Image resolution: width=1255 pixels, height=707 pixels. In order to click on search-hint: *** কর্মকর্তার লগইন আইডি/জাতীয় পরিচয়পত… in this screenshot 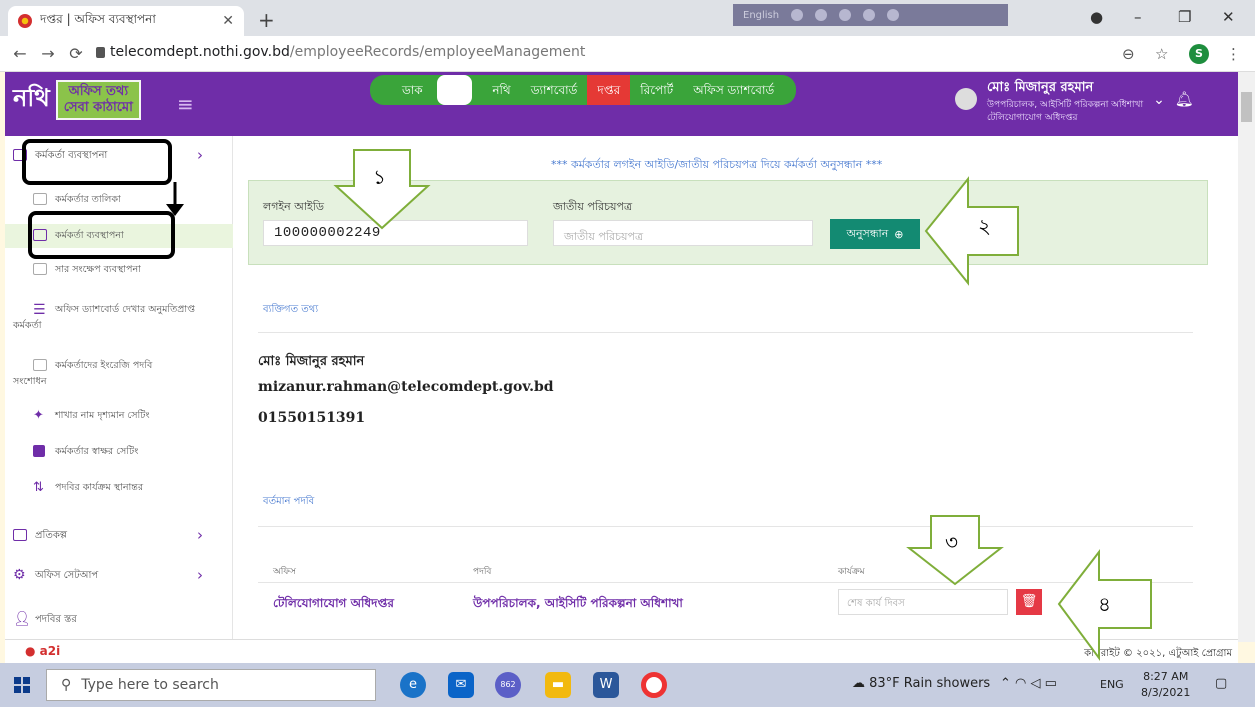, I will do `click(717, 164)`.